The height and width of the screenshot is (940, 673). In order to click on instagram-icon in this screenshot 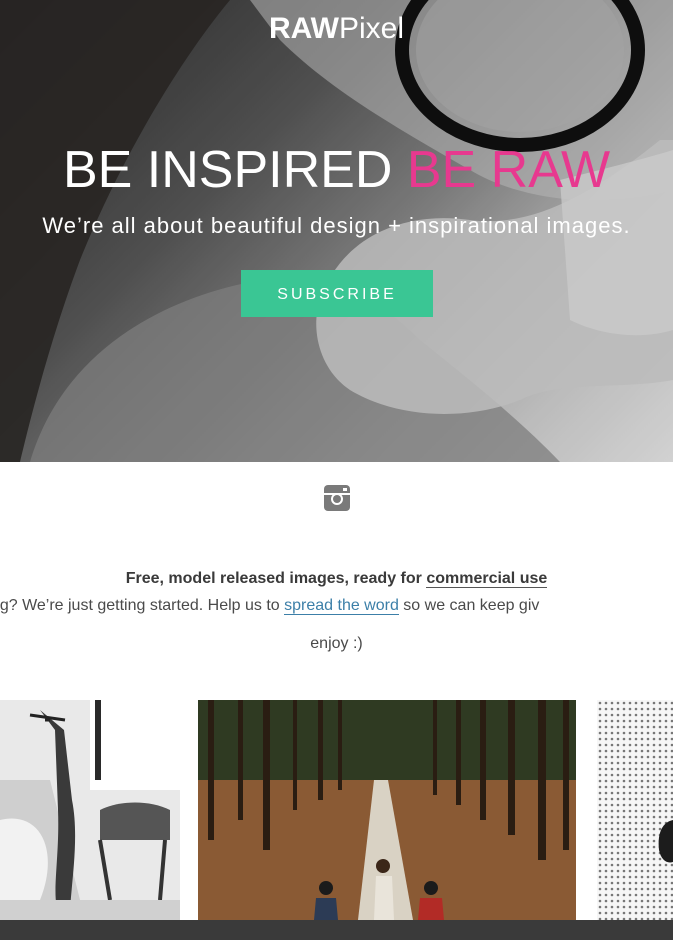, I will do `click(337, 498)`.